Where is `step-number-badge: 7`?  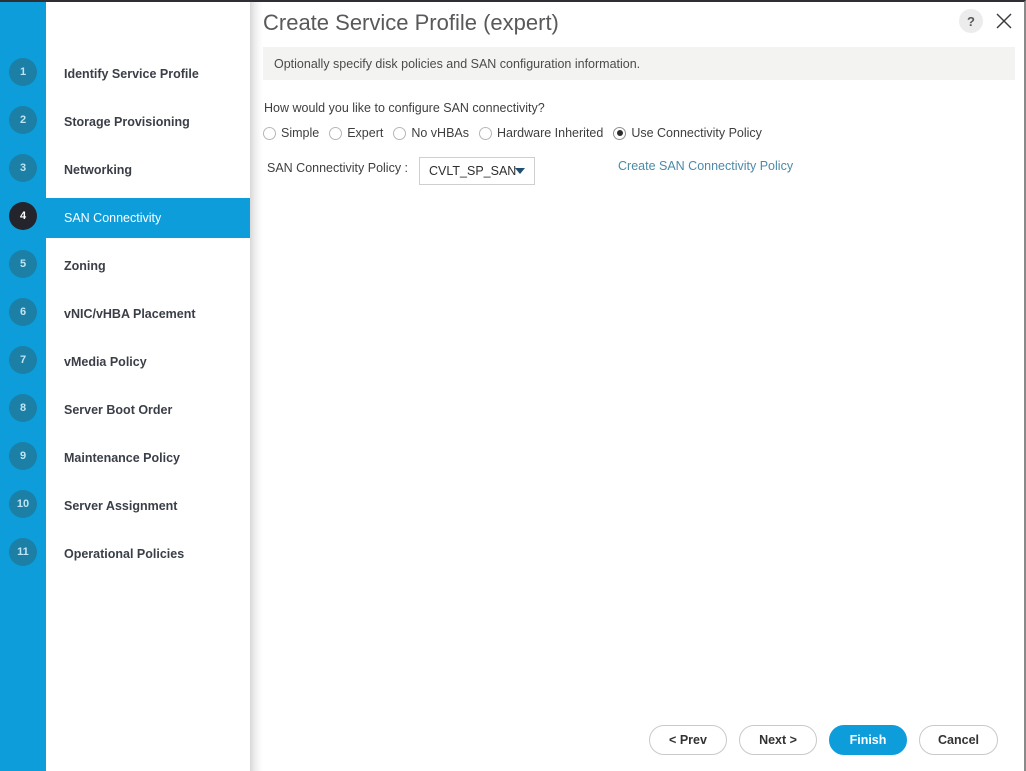 step-number-badge: 7 is located at coordinates (23, 360).